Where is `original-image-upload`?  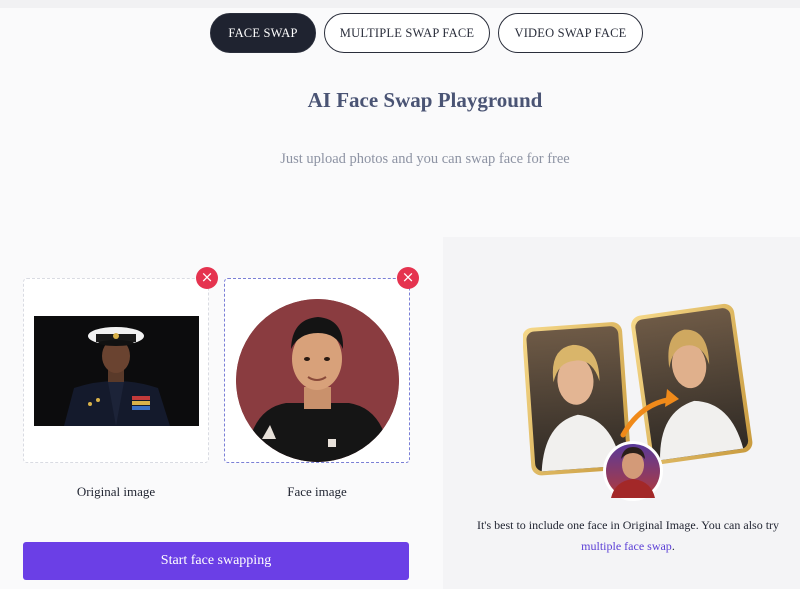 original-image-upload is located at coordinates (116, 370).